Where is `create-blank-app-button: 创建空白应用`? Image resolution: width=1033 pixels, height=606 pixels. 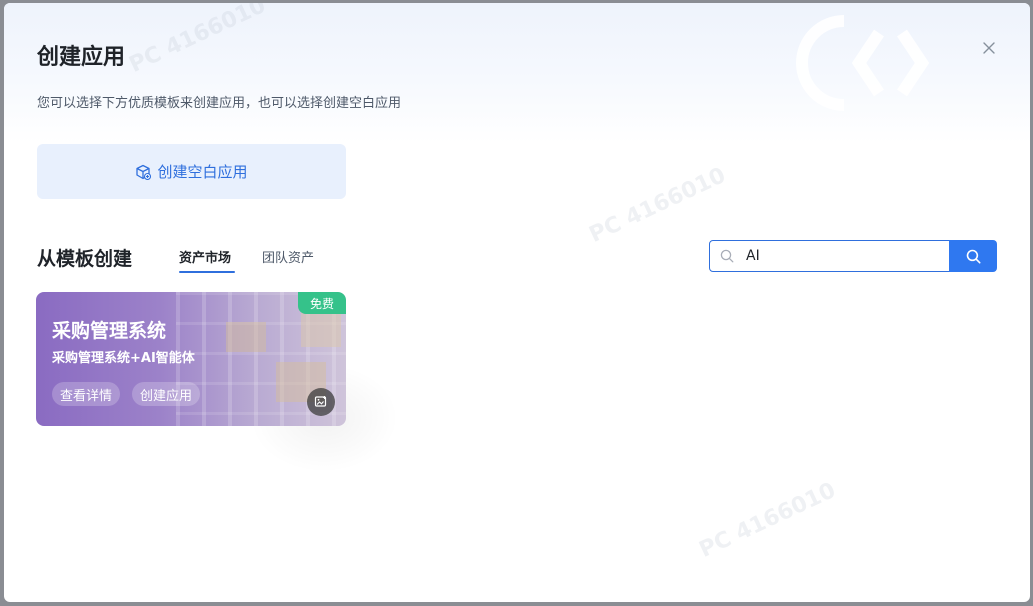
create-blank-app-button: 创建空白应用 is located at coordinates (191, 171).